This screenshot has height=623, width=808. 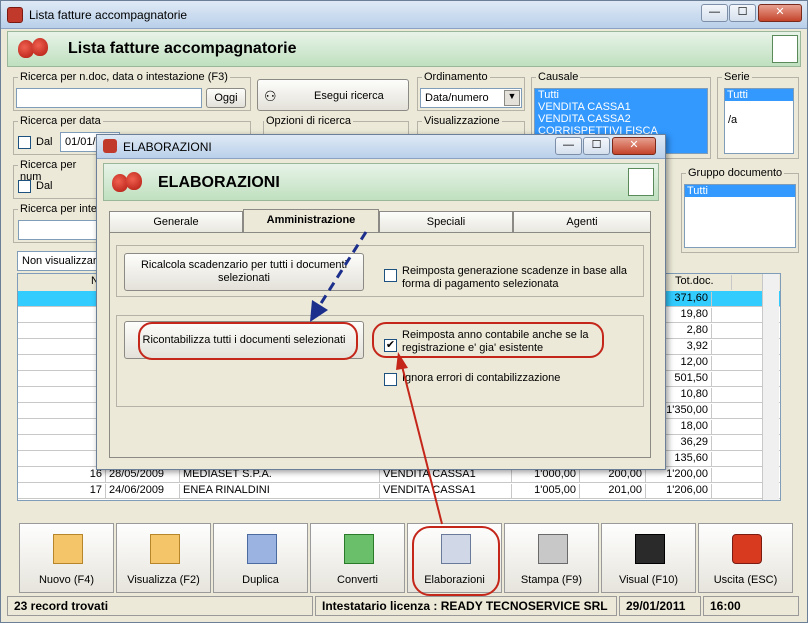 What do you see at coordinates (422, 445) in the screenshot?
I see `red-arrow` at bounding box center [422, 445].